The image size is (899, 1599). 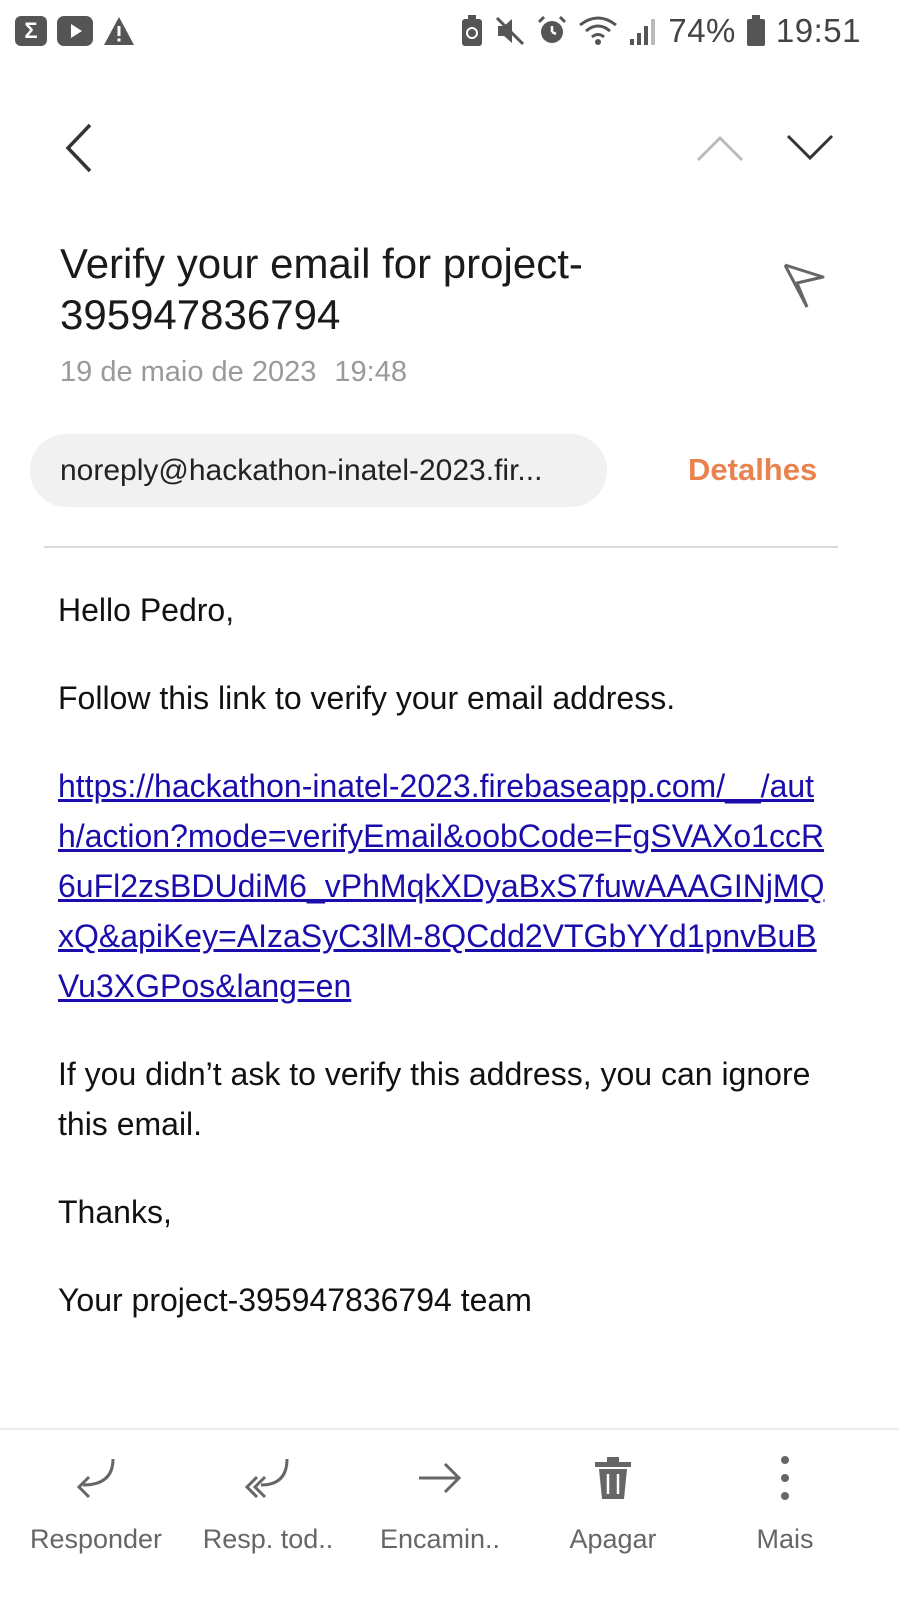 I want to click on email-time: 19:48, so click(x=370, y=372).